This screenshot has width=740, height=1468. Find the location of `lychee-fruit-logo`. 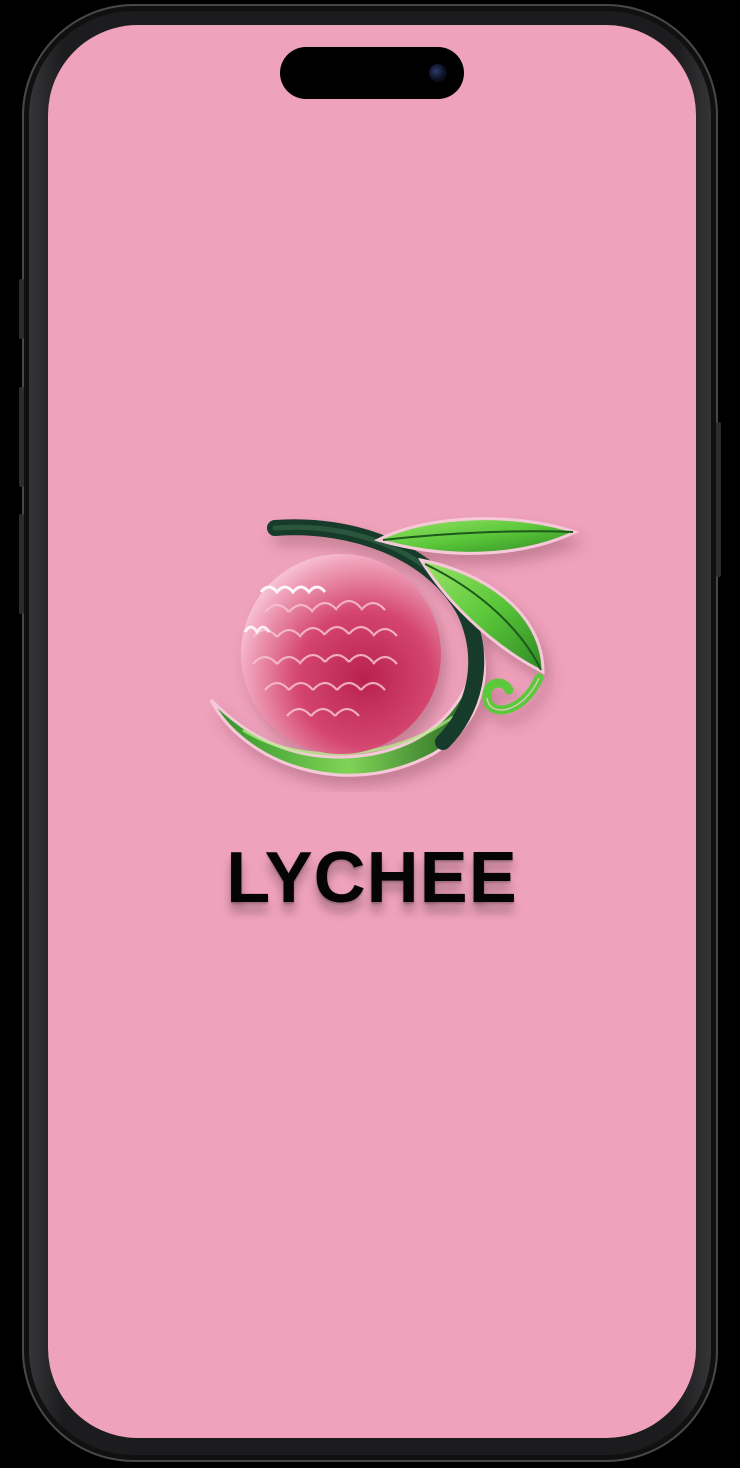

lychee-fruit-logo is located at coordinates (394, 647).